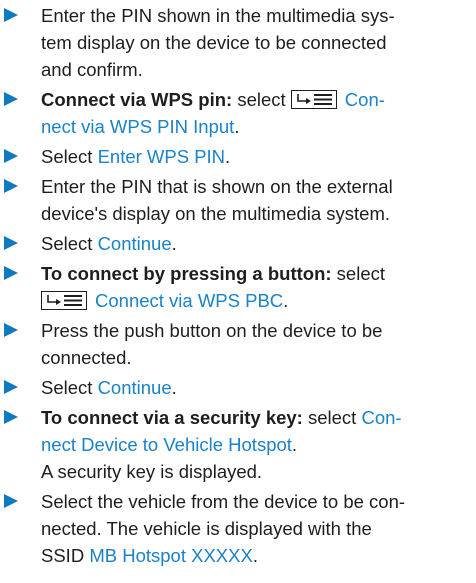 The height and width of the screenshot is (583, 476). What do you see at coordinates (166, 444) in the screenshot?
I see `menu-item-reference: nect Device to Vehicle Hotspot` at bounding box center [166, 444].